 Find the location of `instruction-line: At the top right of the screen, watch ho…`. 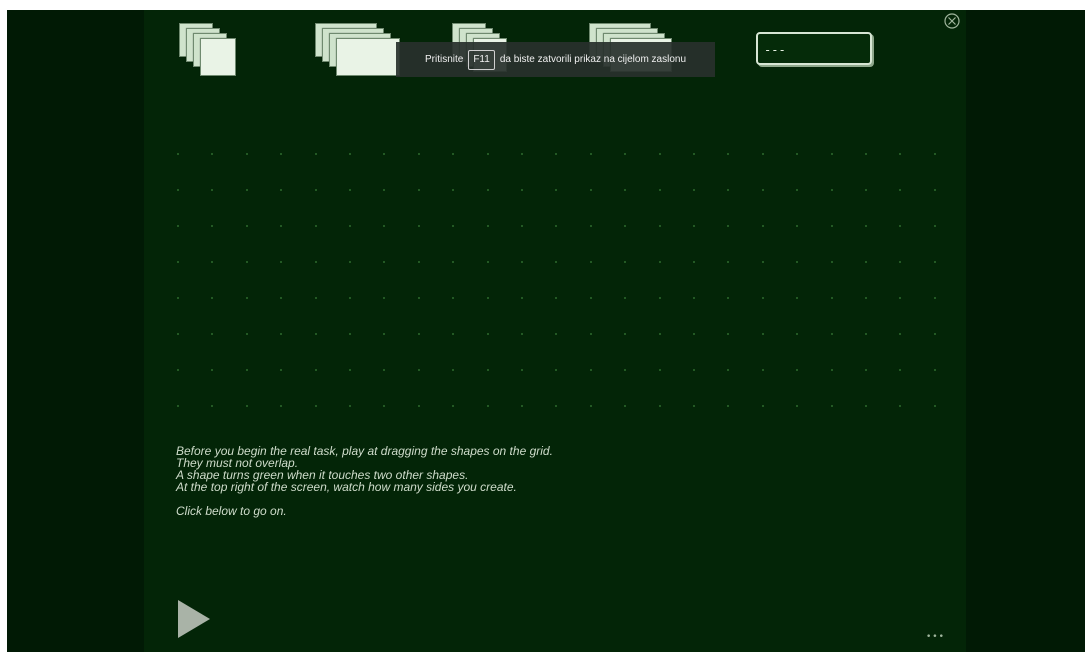

instruction-line: At the top right of the screen, watch ho… is located at coordinates (346, 487).